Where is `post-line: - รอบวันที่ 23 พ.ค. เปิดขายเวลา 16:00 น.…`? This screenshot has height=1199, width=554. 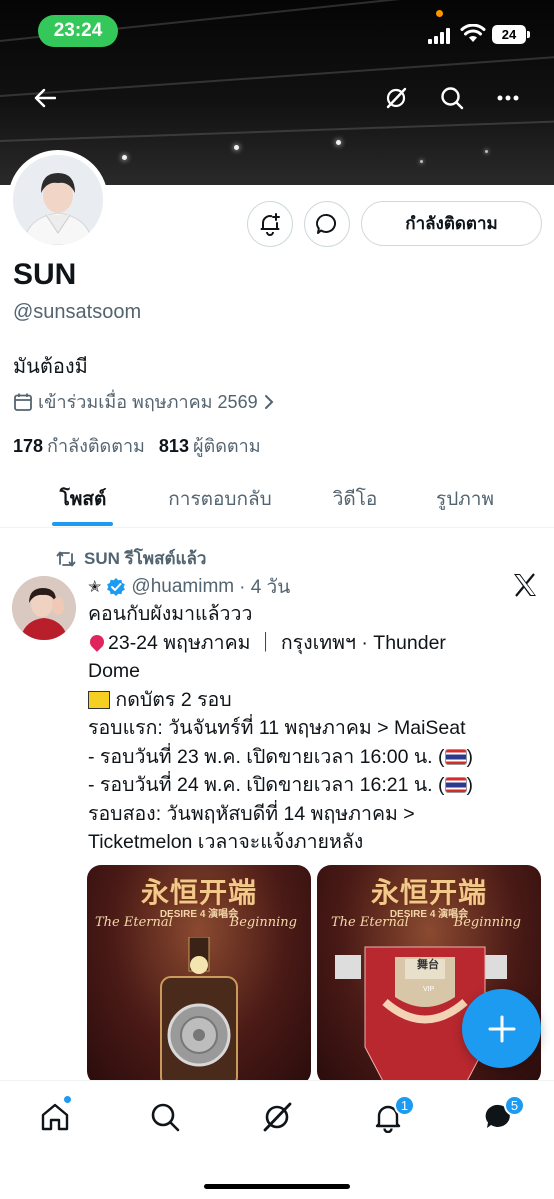 post-line: - รอบวันที่ 23 พ.ค. เปิดขายเวลา 16:00 น.… is located at coordinates (281, 756).